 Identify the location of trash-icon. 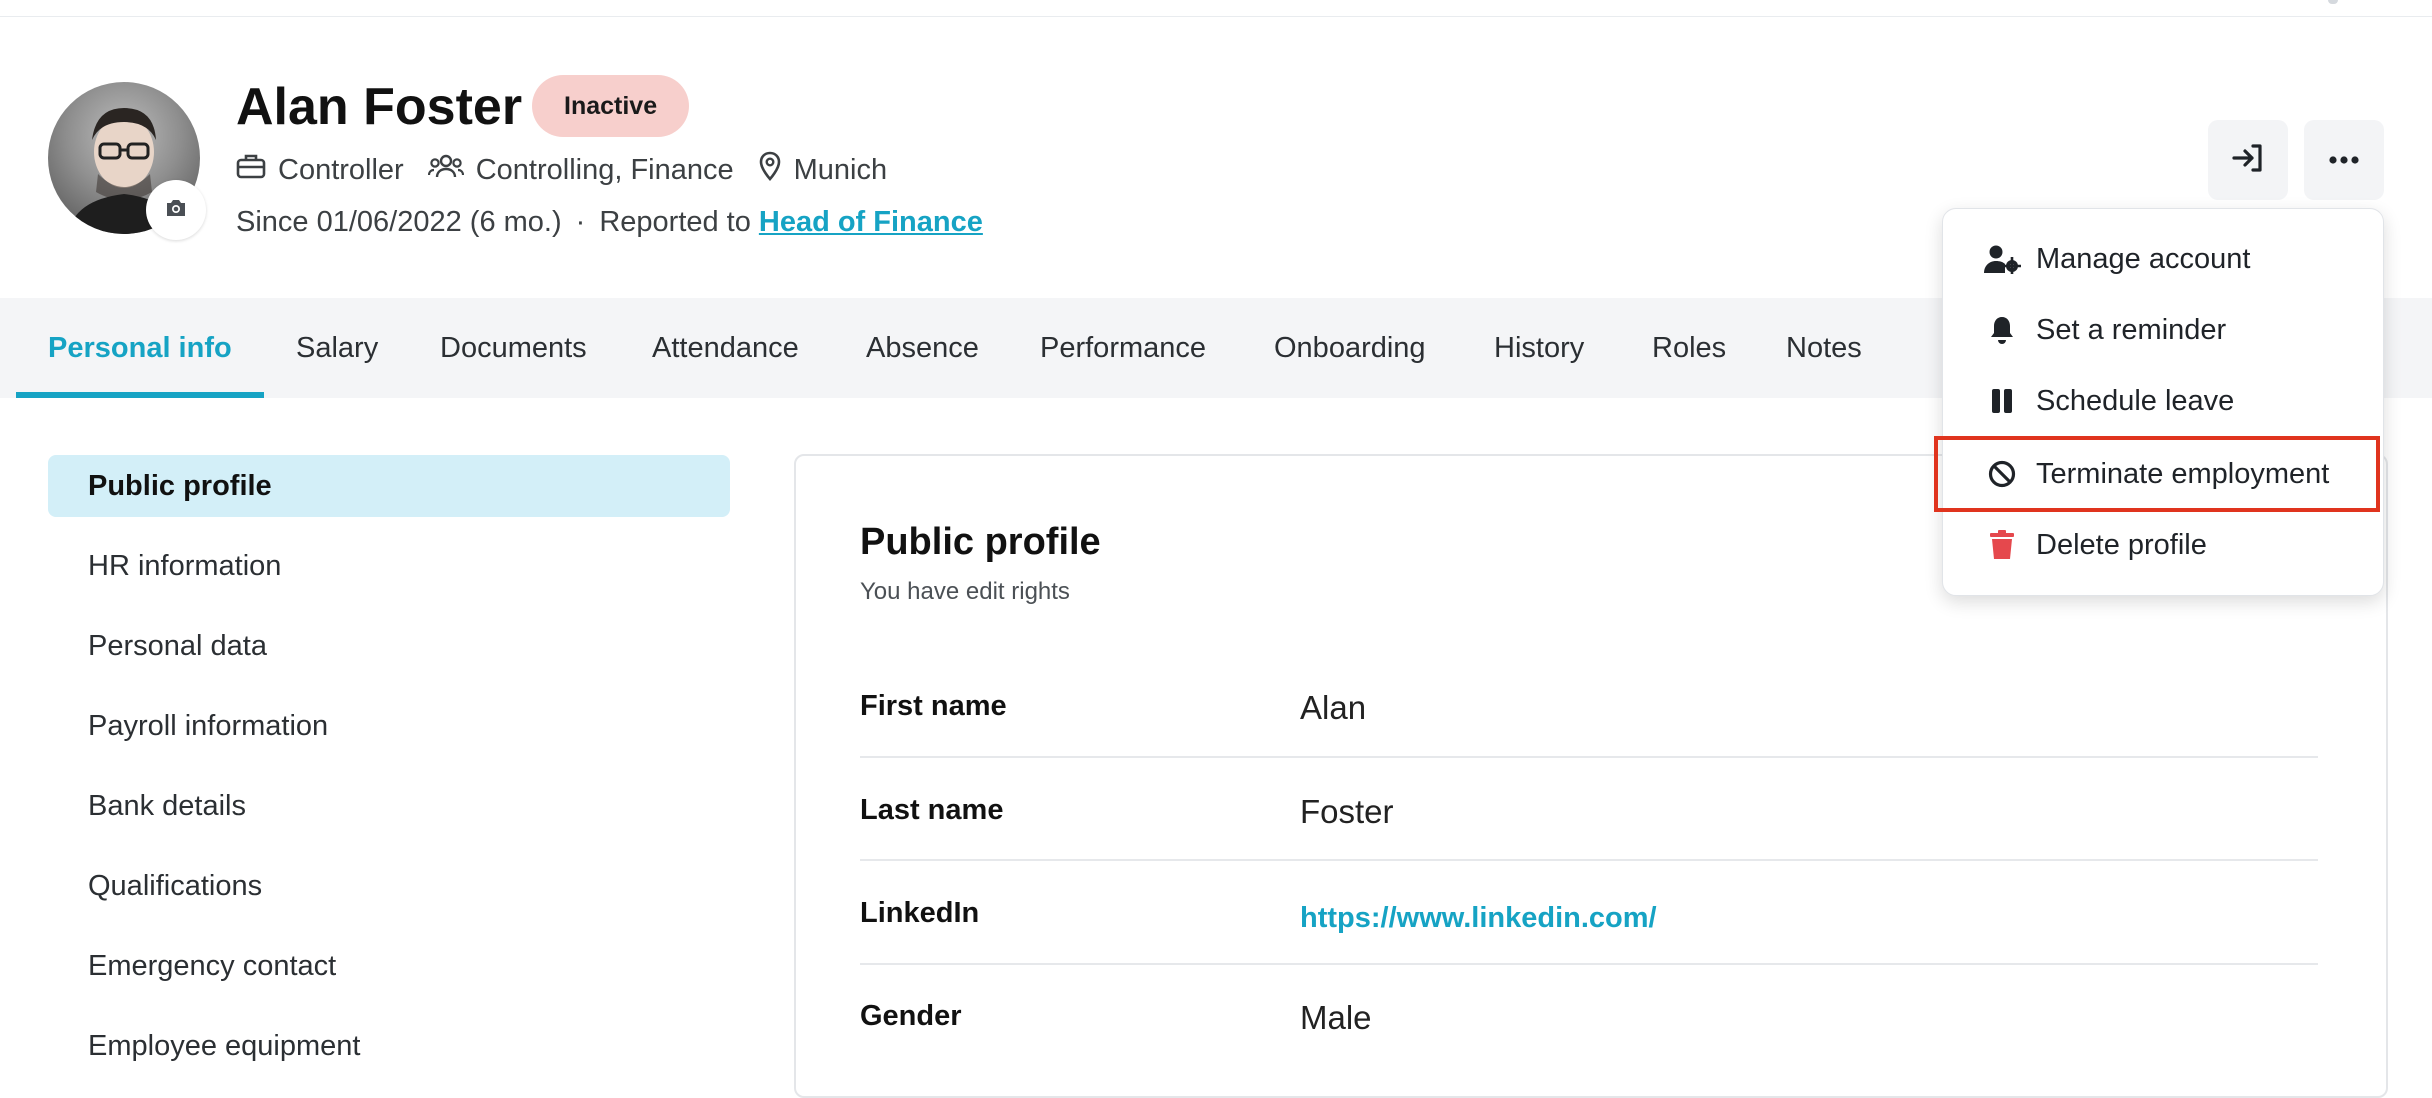
(2002, 545).